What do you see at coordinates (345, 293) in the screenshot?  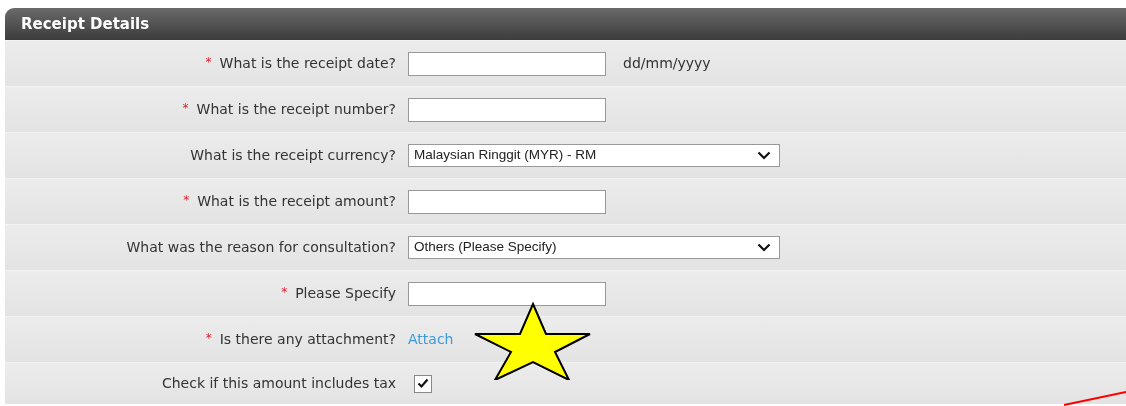 I see `field-label: Please Specify` at bounding box center [345, 293].